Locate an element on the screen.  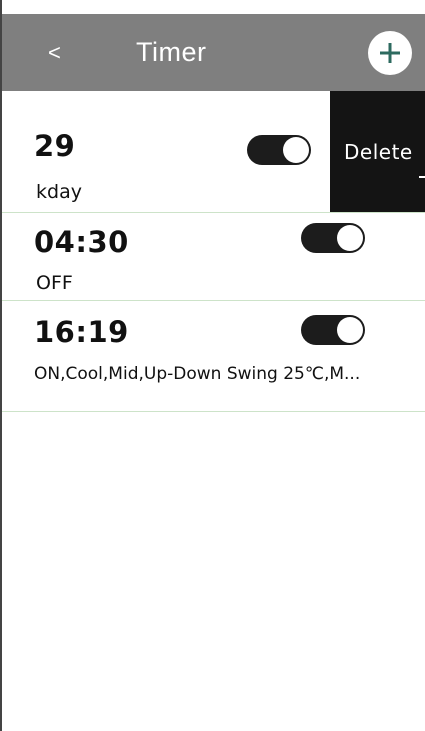
timer-detail: kday is located at coordinates (59, 192).